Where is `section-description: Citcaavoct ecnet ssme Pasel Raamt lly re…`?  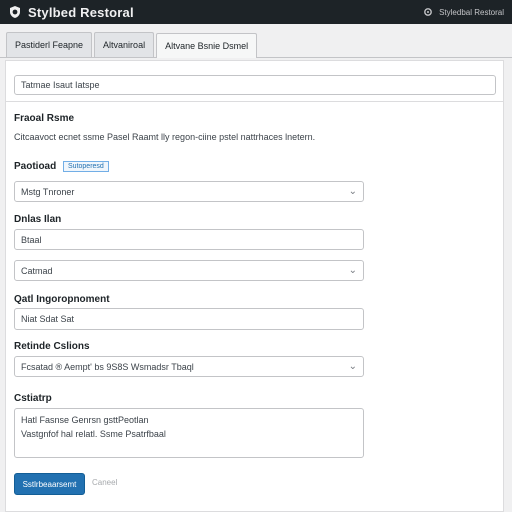 section-description: Citcaavoct ecnet ssme Pasel Raamt lly re… is located at coordinates (165, 137).